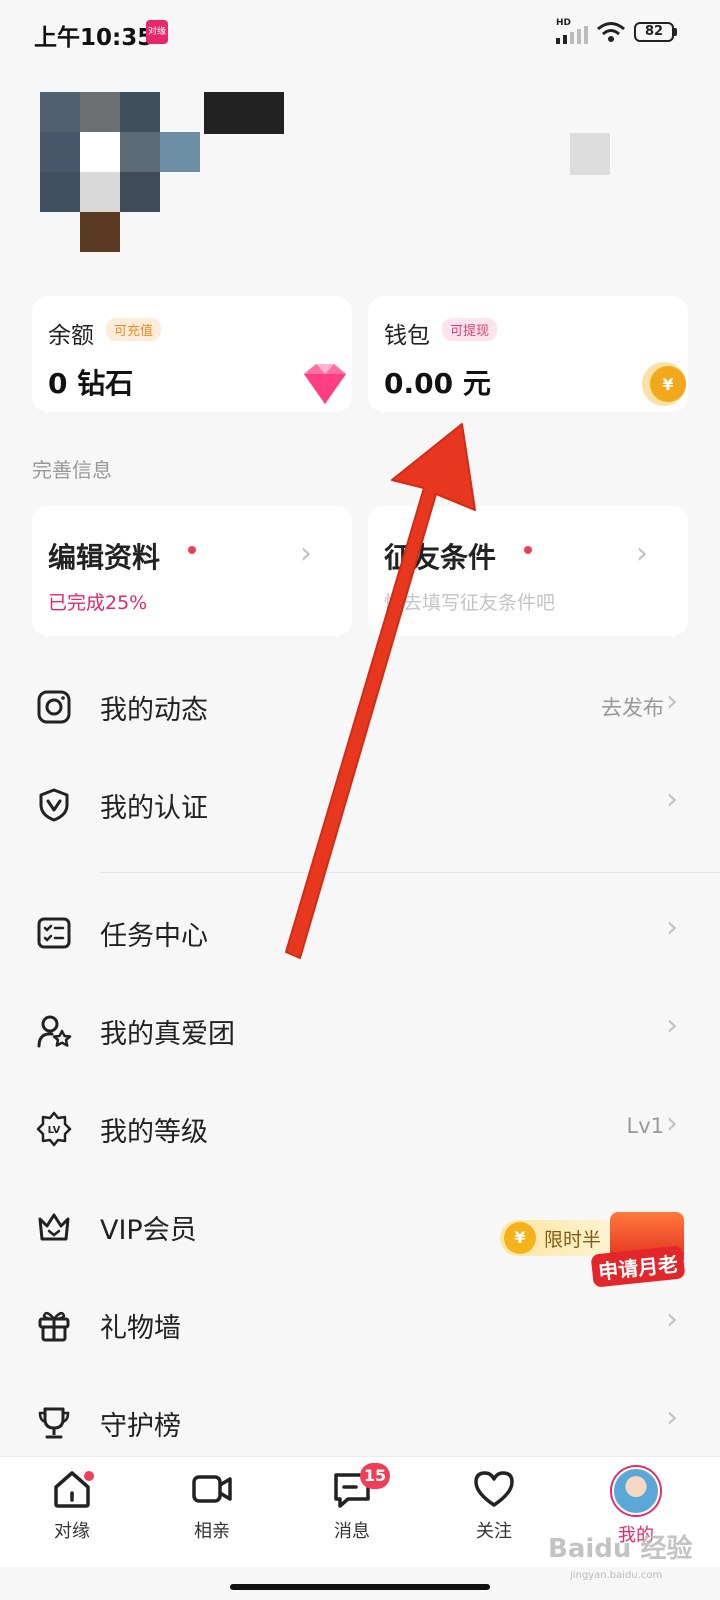  What do you see at coordinates (72, 1505) in the screenshot?
I see `nav-tab-home: 对缘` at bounding box center [72, 1505].